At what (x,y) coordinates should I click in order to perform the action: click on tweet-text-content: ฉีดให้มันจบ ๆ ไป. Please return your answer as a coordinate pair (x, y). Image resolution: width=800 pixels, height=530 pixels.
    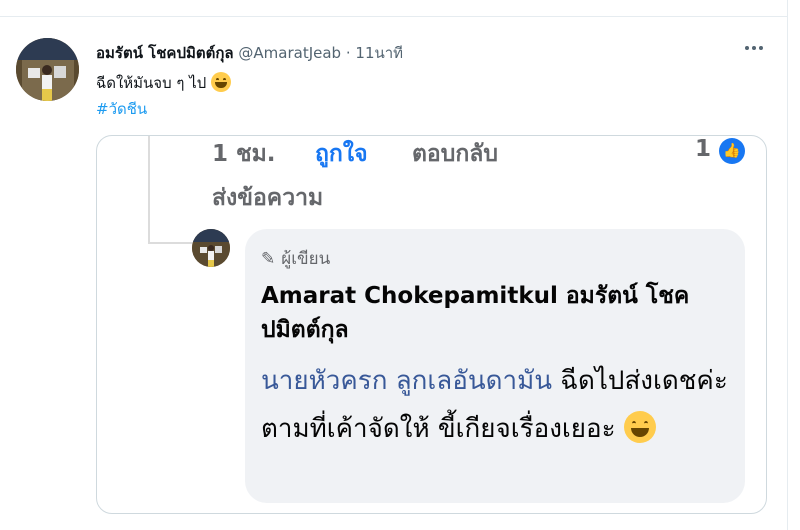
    Looking at the image, I should click on (151, 83).